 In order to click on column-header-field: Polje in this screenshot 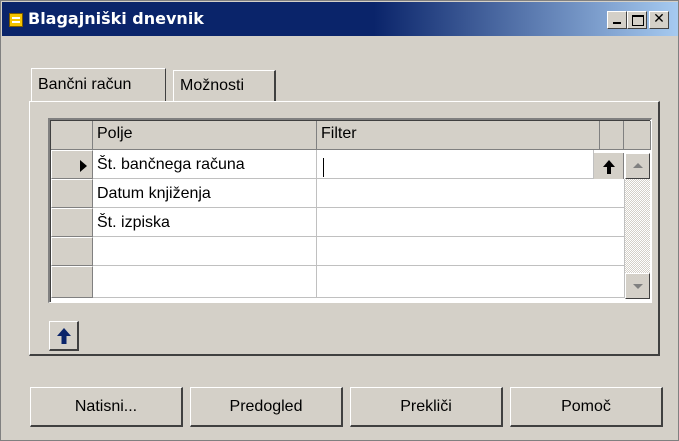, I will do `click(205, 135)`.